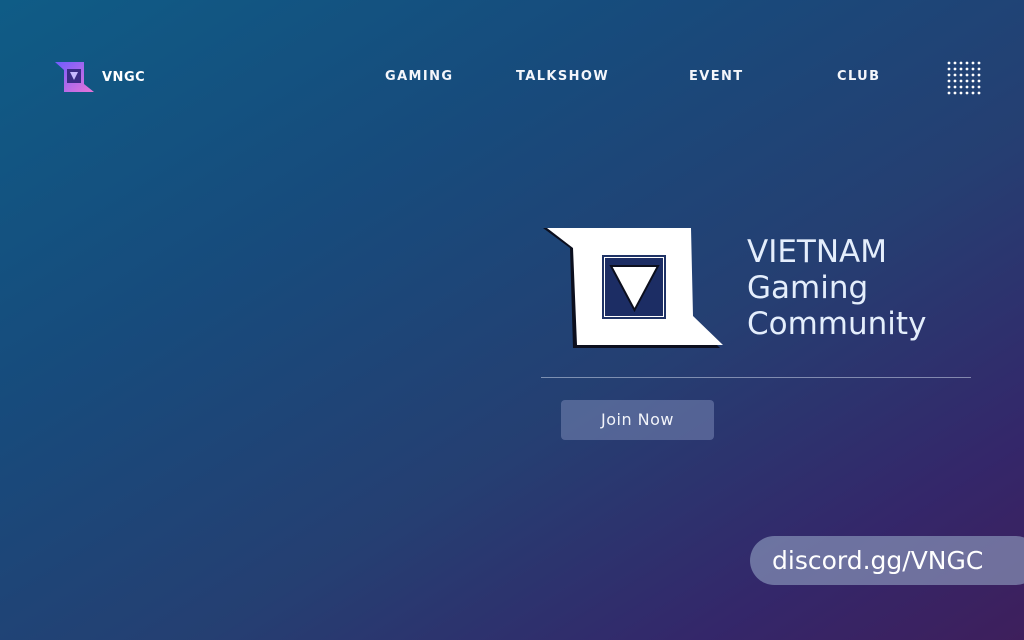  I want to click on vngc-logo-icon, so click(74, 77).